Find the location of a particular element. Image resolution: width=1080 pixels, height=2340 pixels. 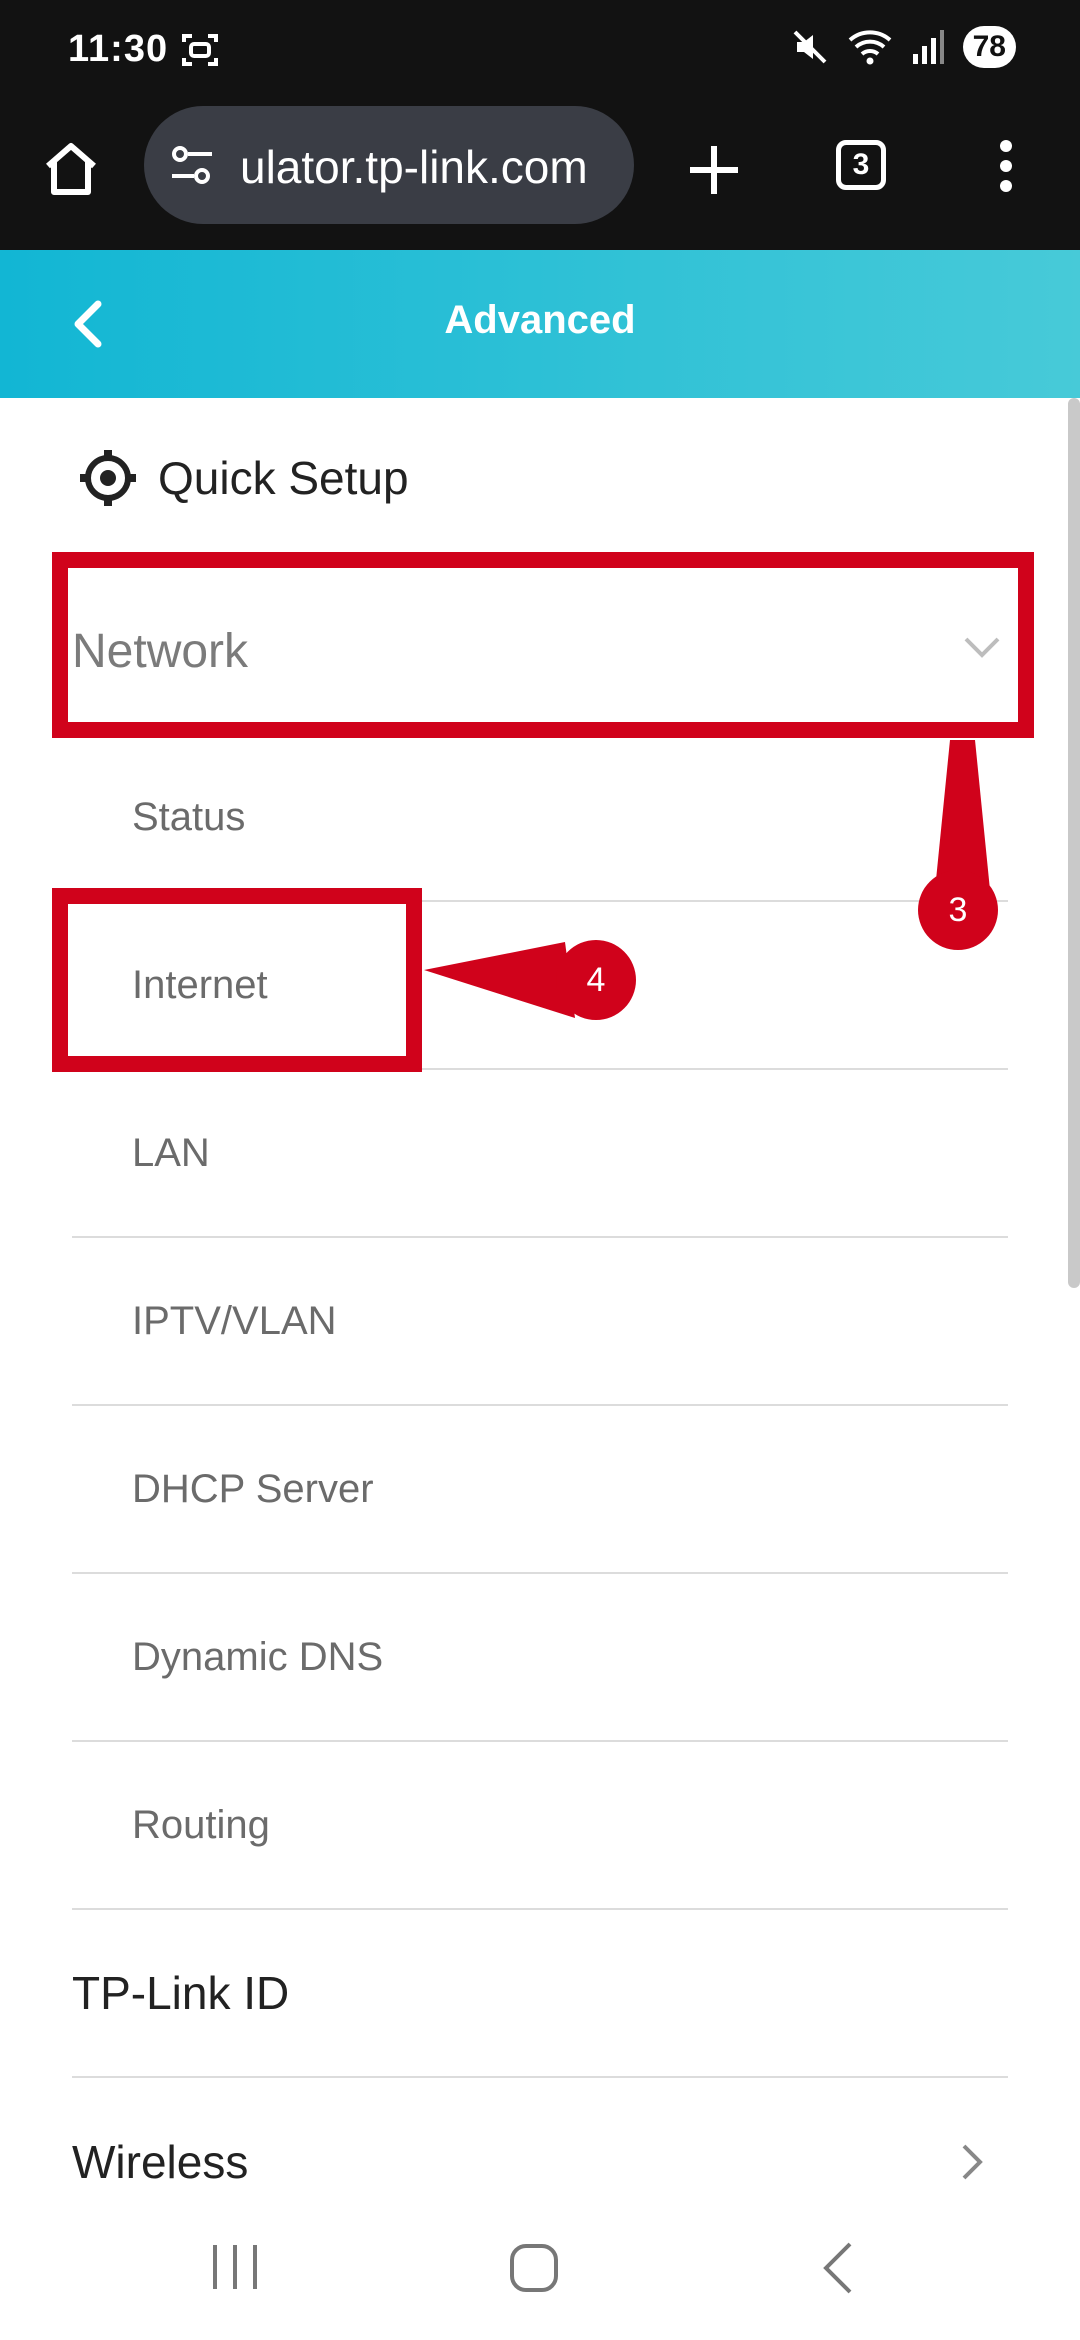

callout-step-3: 3 is located at coordinates (958, 910).